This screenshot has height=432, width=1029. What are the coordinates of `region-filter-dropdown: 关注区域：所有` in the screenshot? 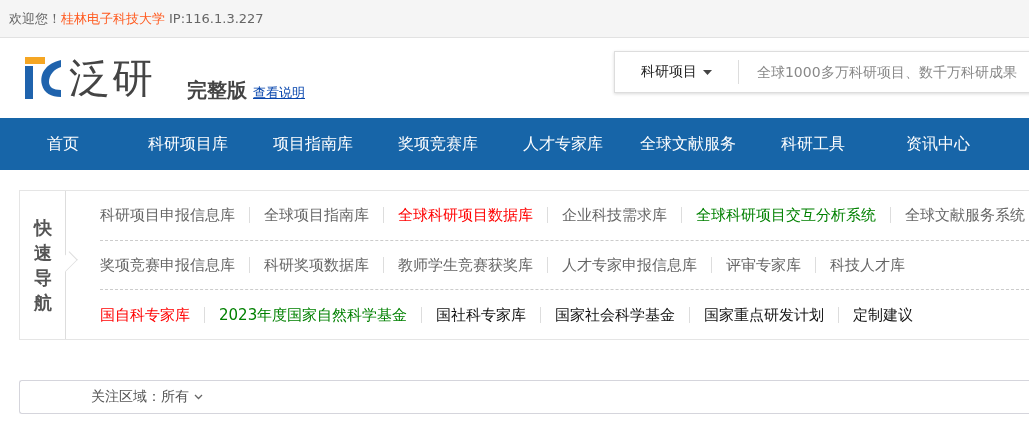 It's located at (147, 397).